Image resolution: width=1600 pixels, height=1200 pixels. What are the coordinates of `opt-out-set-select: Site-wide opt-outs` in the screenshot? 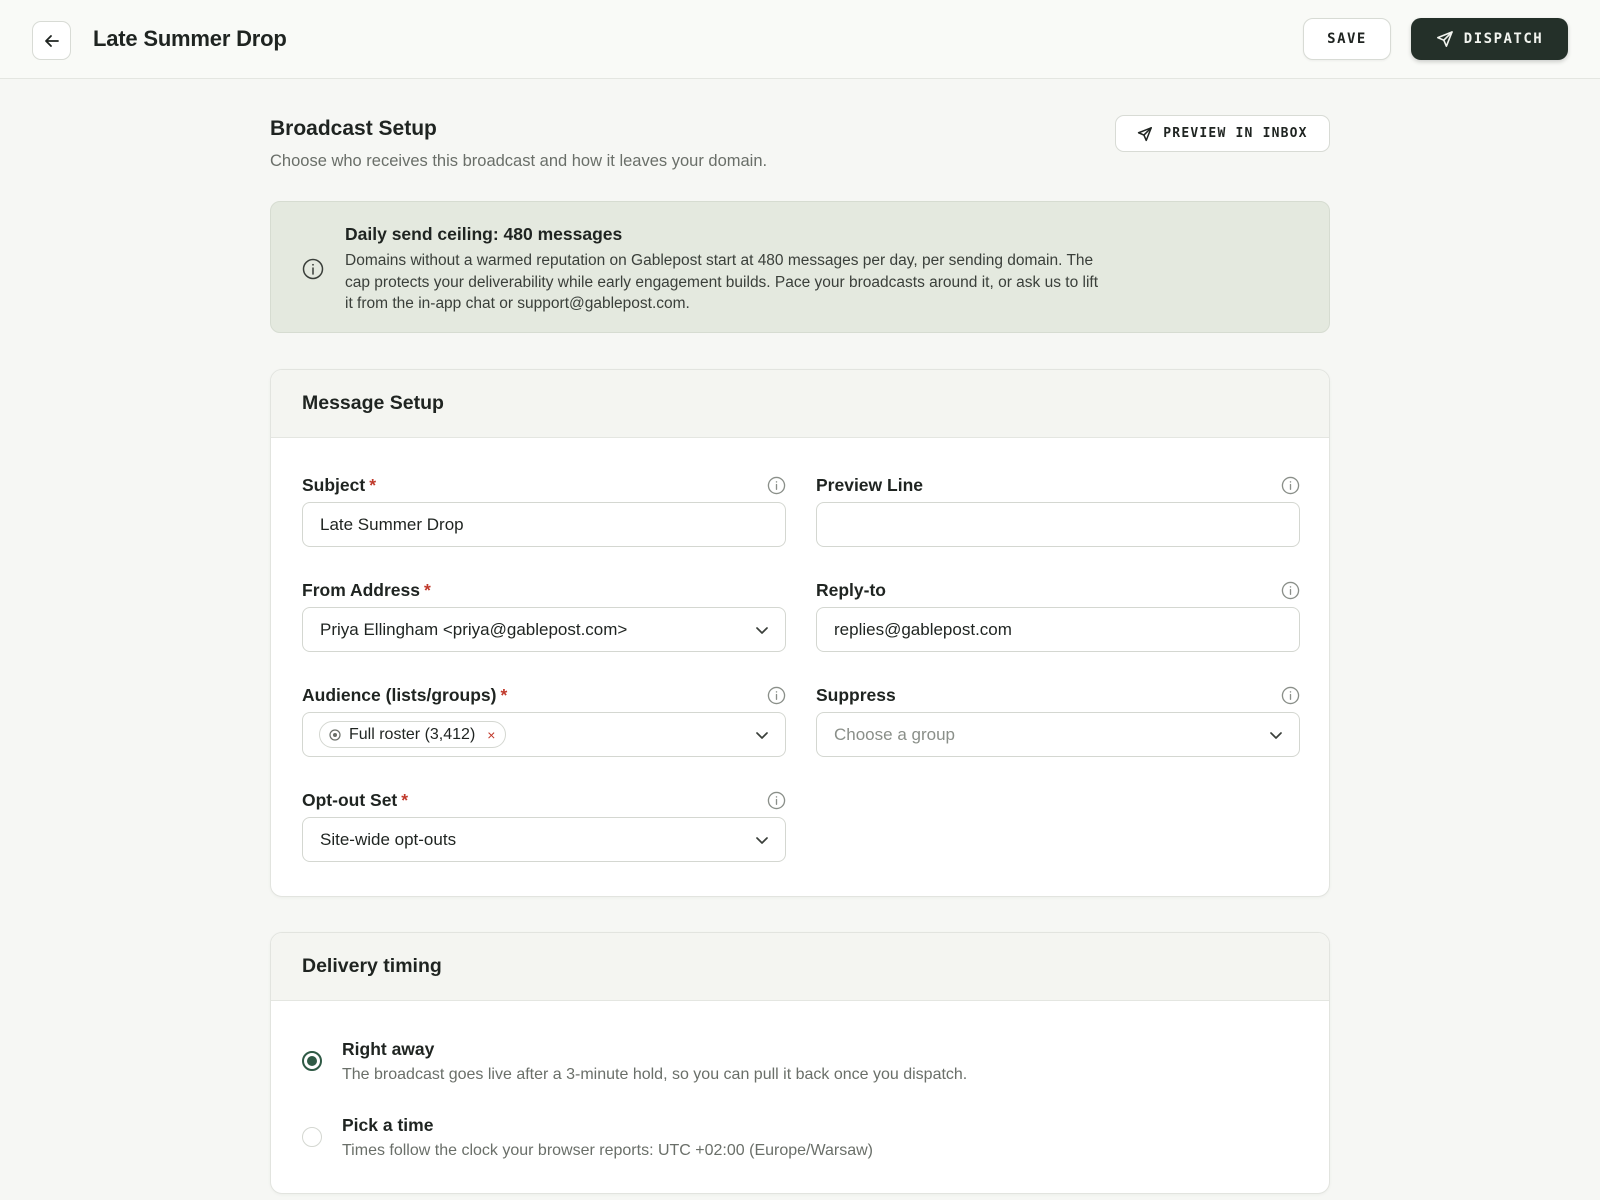 It's located at (544, 839).